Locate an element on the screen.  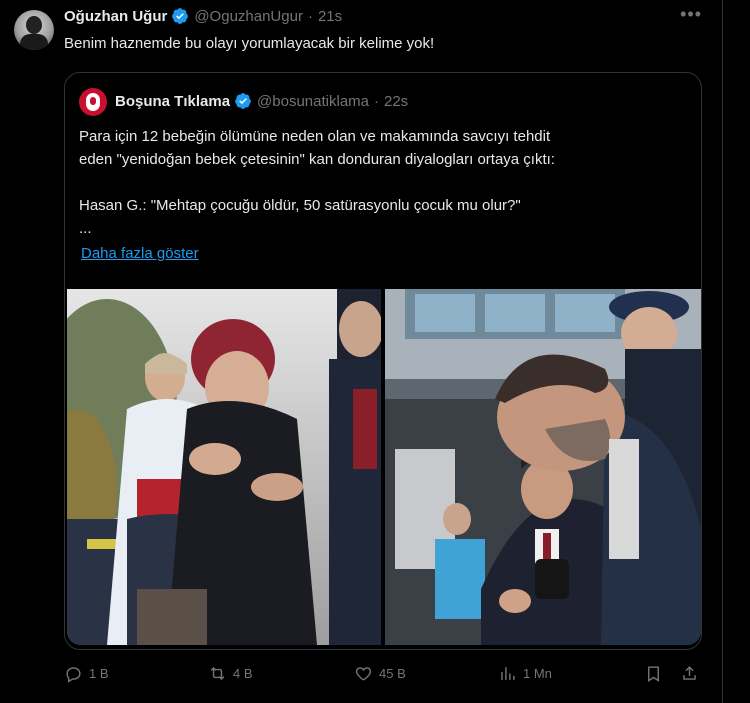
tweet-time: 21s is located at coordinates (330, 16).